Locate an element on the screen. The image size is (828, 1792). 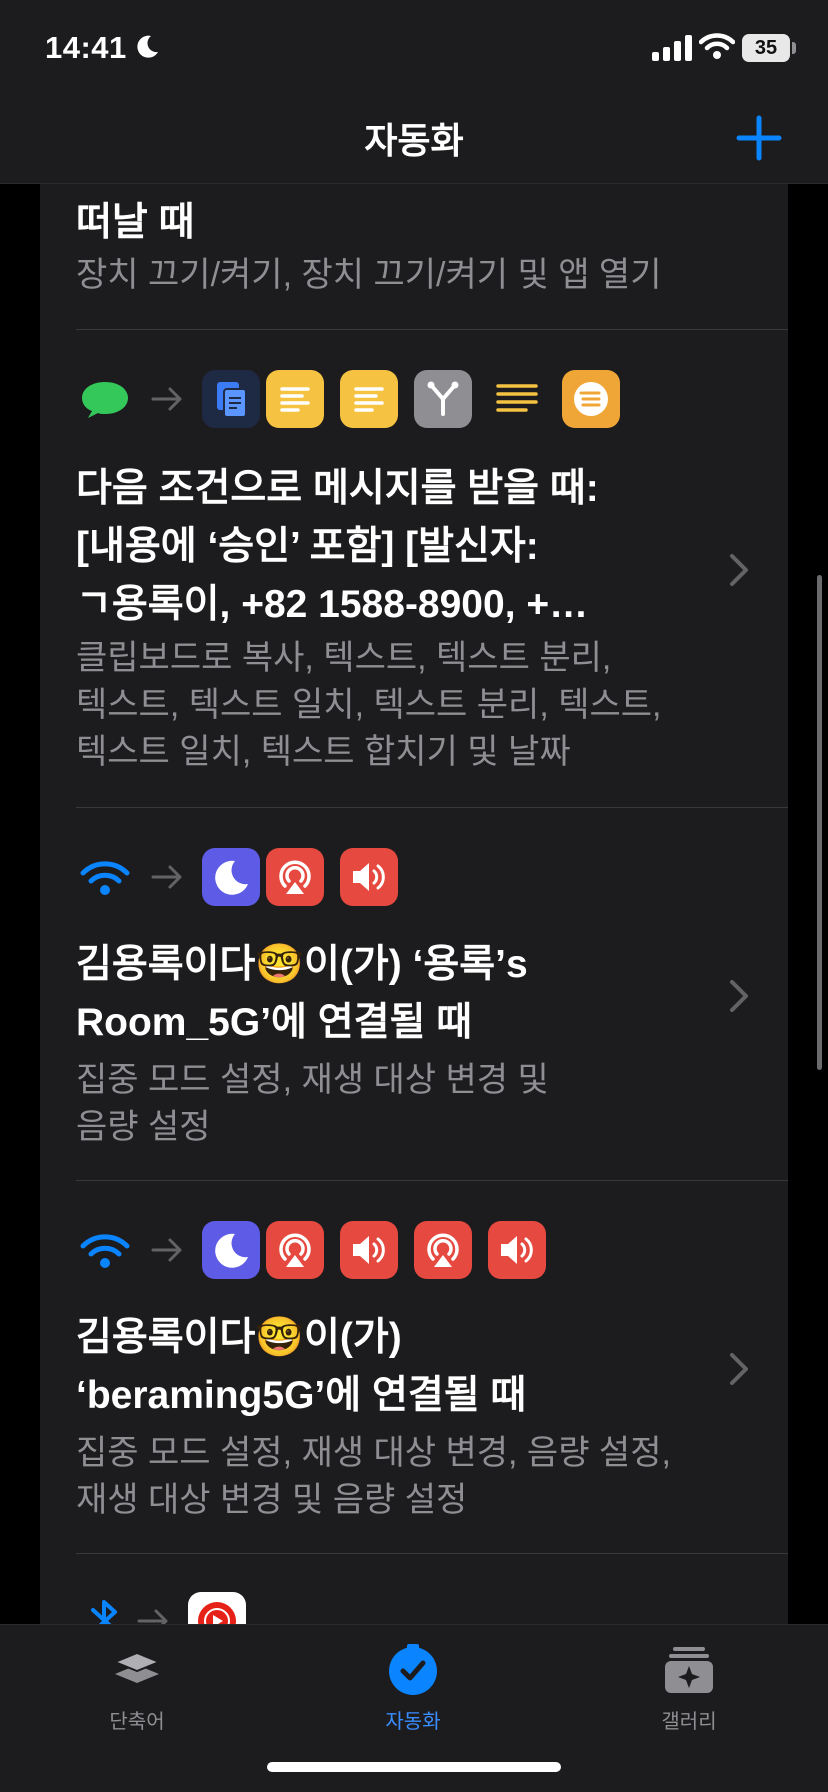
list-item: 떠날 때 장치 끄기/켜기, 장치 끄기/켜기 및 앱 열기 is located at coordinates (432, 257).